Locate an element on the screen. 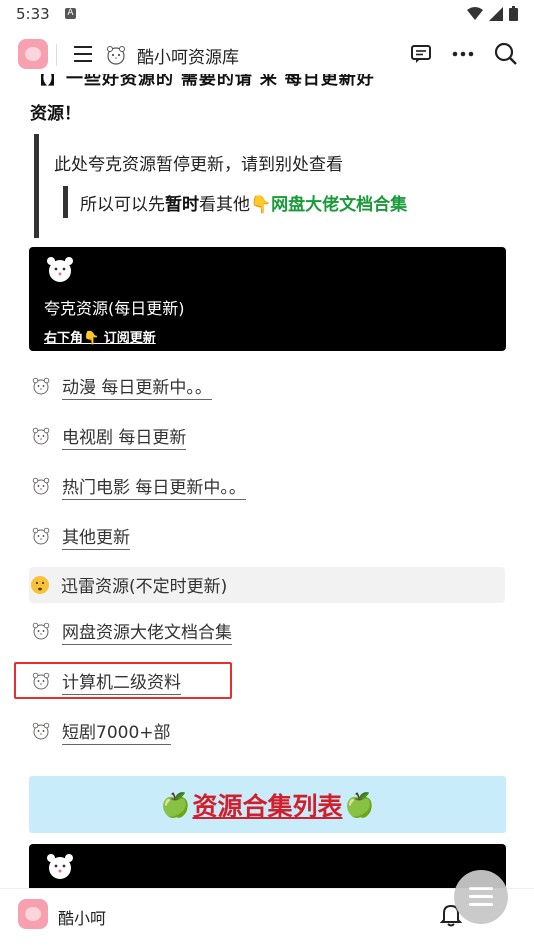  nested-quote: 所以可以先暂时看其他👇网盘大佬文档合集 is located at coordinates (235, 202).